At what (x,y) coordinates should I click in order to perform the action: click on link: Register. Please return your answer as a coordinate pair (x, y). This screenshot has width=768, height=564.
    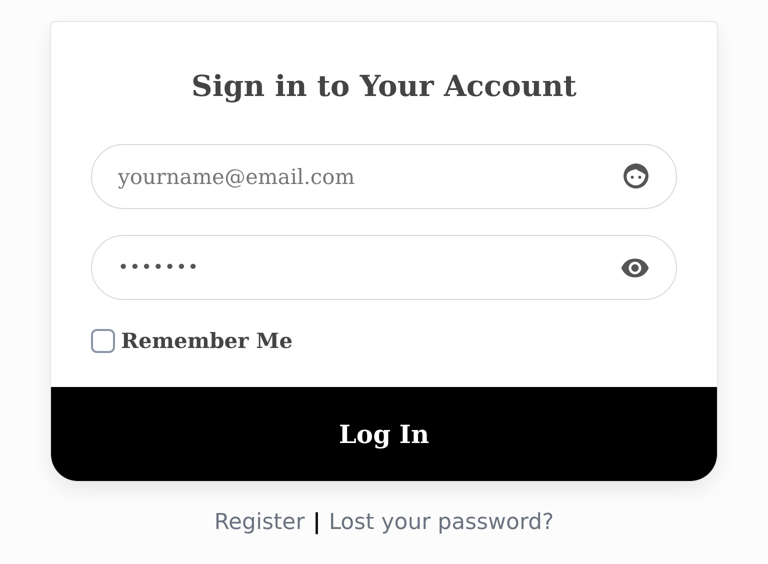
    Looking at the image, I should click on (259, 522).